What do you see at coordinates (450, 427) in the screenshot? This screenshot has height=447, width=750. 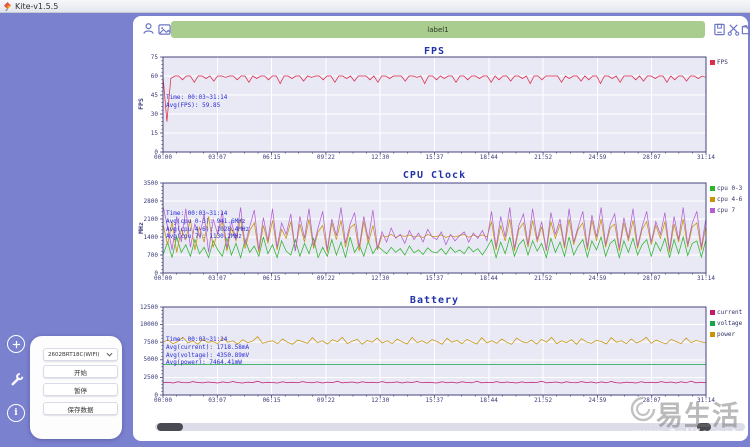 I see `horizontal-scrollbar` at bounding box center [450, 427].